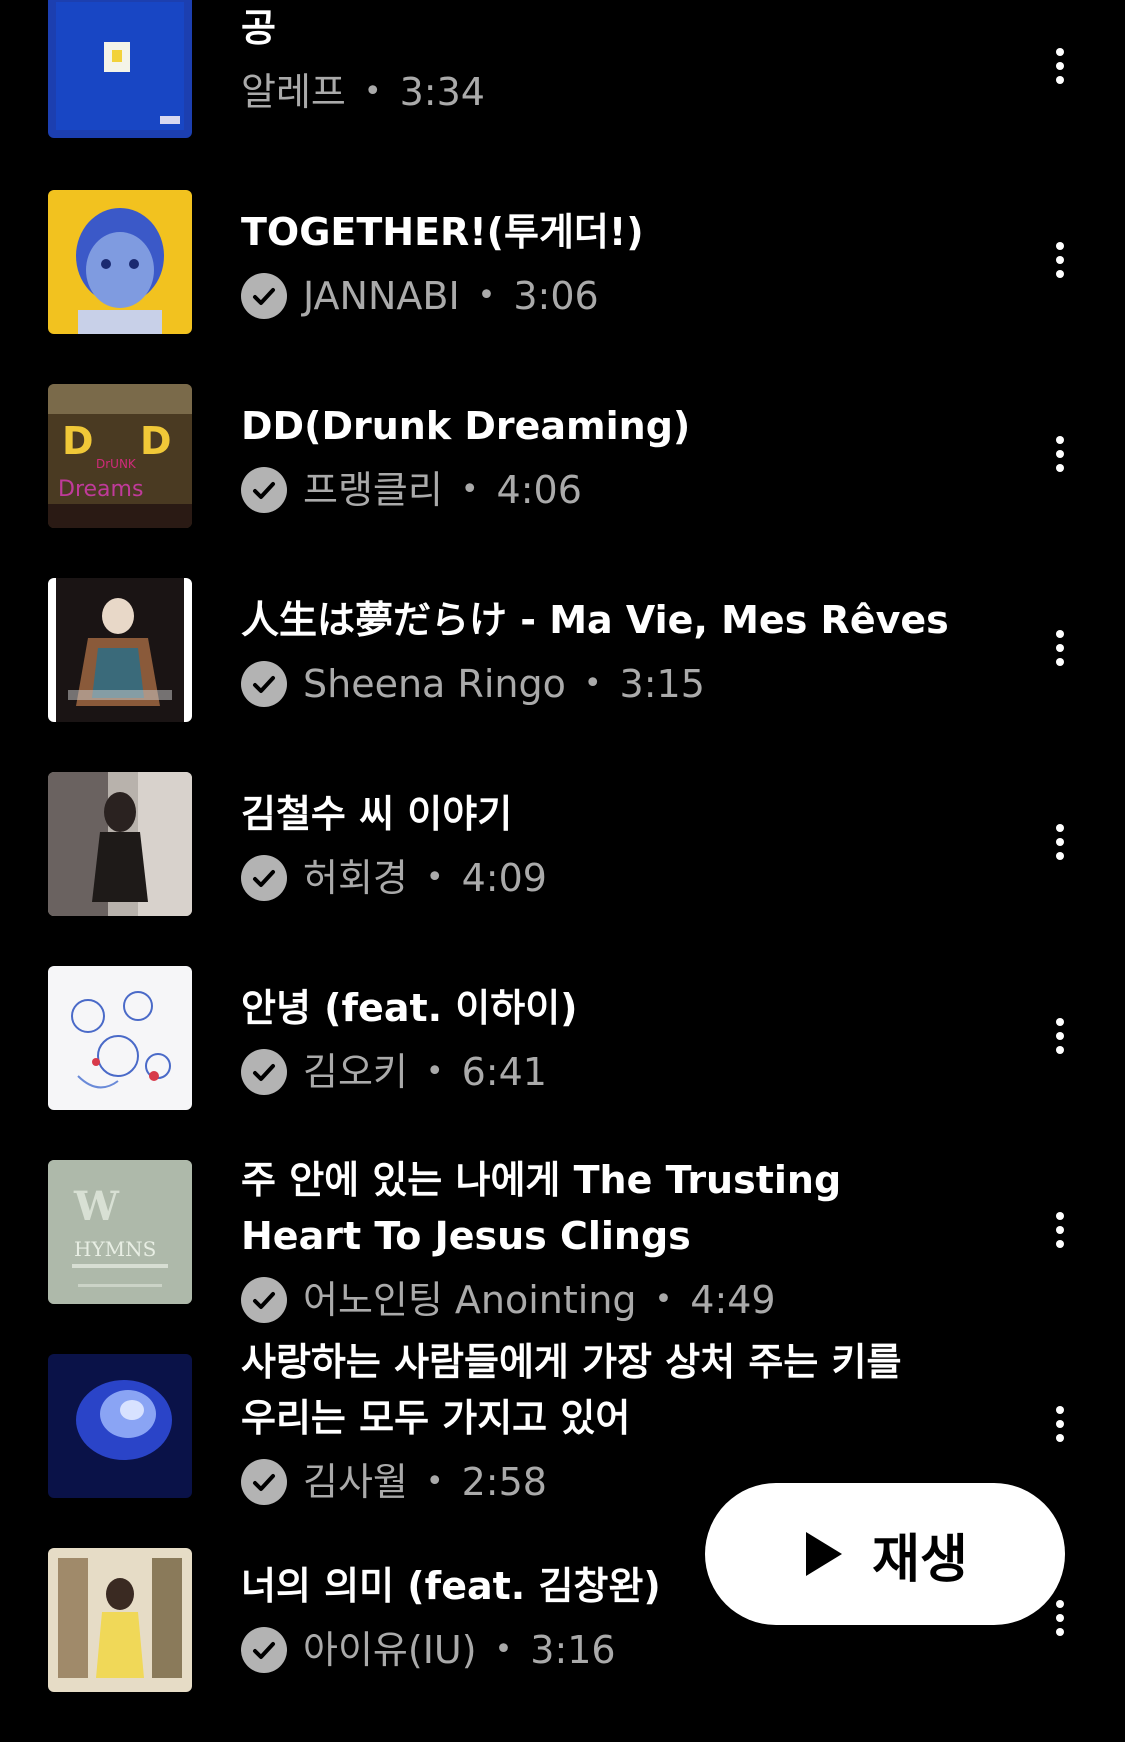 Image resolution: width=1125 pixels, height=1742 pixels. I want to click on woman-sitting-photo-art, so click(120, 844).